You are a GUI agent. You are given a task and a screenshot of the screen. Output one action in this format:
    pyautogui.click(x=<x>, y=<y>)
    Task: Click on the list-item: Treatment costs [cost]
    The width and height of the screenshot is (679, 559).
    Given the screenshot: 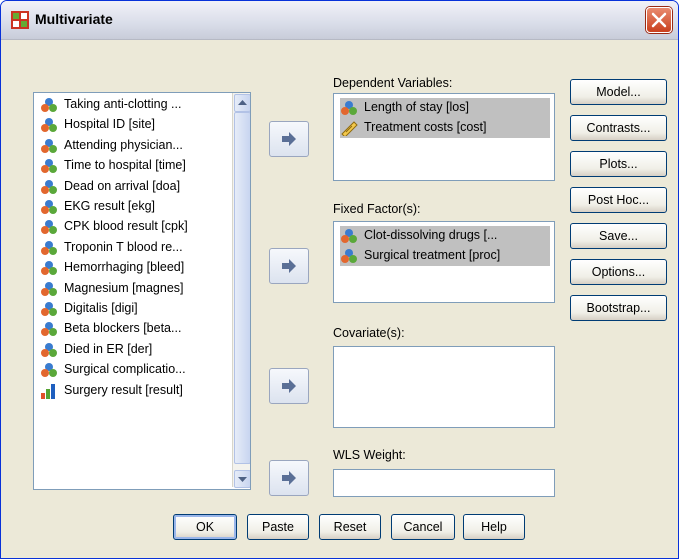 What is the action you would take?
    pyautogui.click(x=445, y=128)
    